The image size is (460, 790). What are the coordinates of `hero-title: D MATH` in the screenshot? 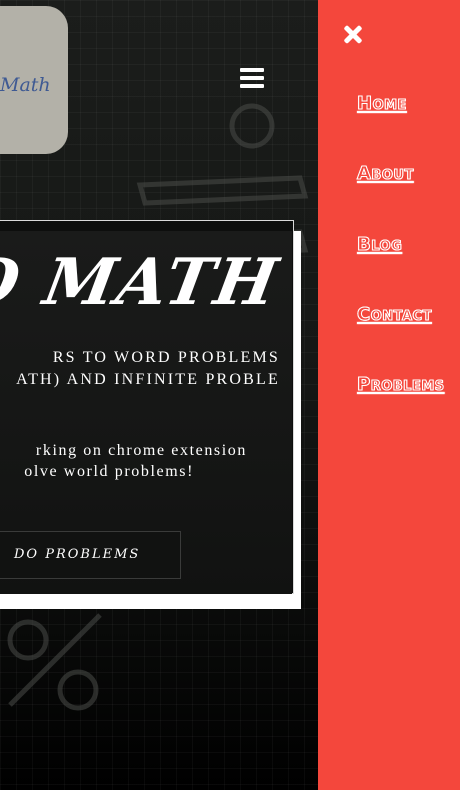 It's located at (142, 282).